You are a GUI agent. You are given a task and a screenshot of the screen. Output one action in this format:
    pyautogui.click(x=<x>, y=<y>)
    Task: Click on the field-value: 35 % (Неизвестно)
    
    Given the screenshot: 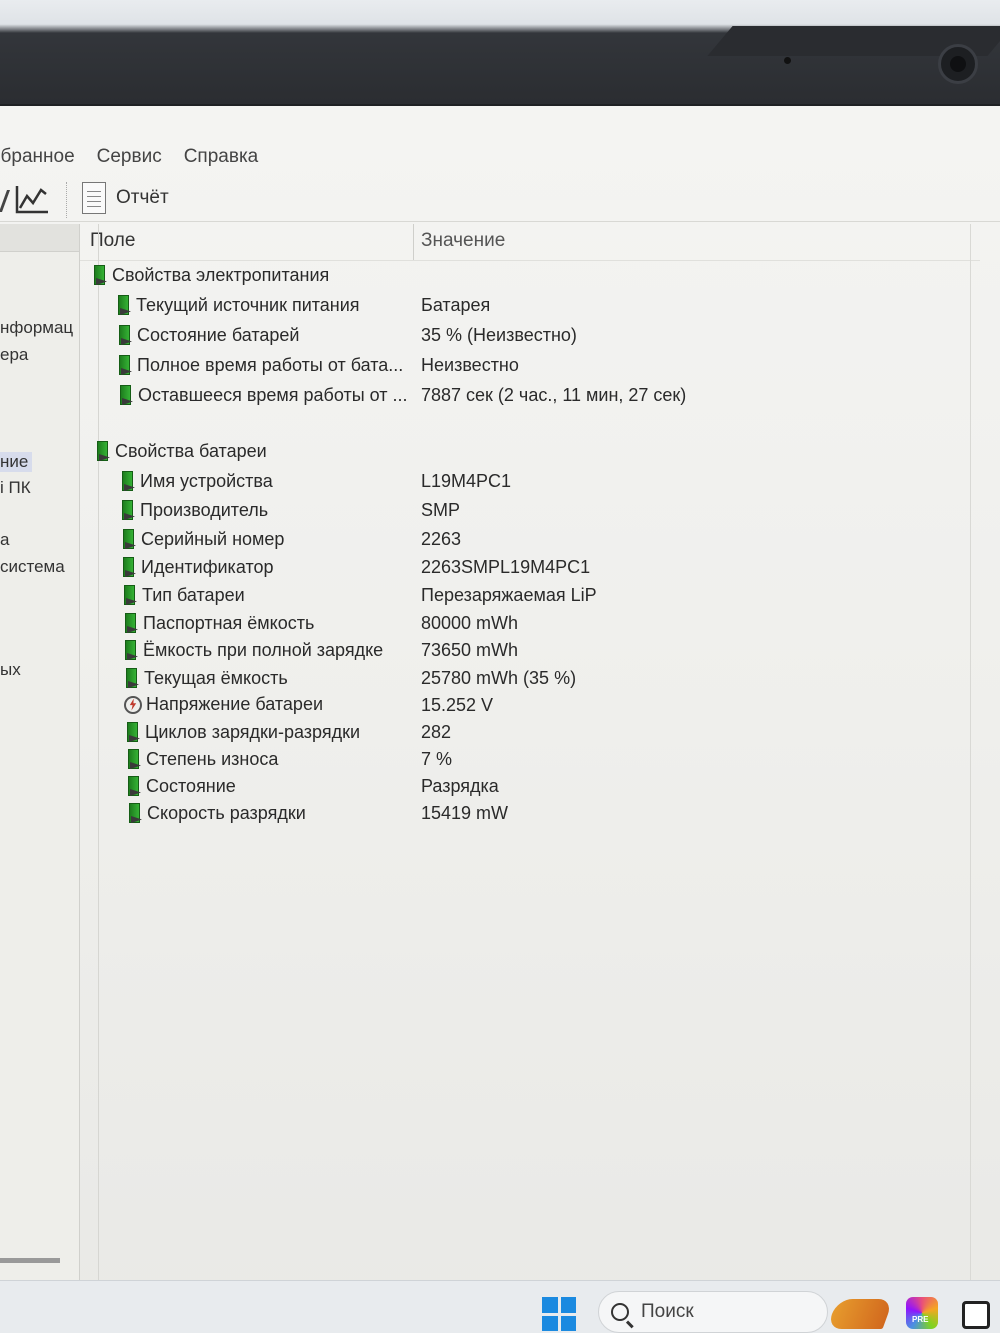 What is the action you would take?
    pyautogui.click(x=499, y=335)
    